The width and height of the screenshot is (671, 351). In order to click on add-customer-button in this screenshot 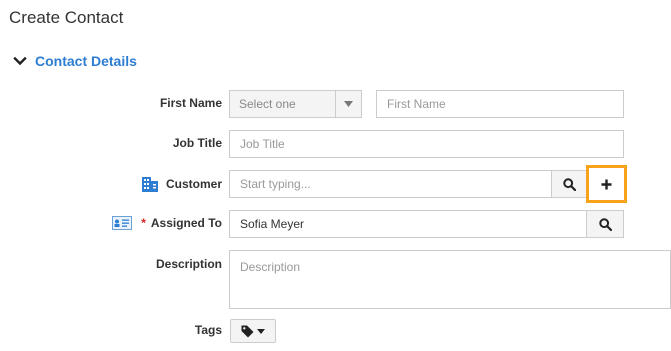, I will do `click(606, 184)`.